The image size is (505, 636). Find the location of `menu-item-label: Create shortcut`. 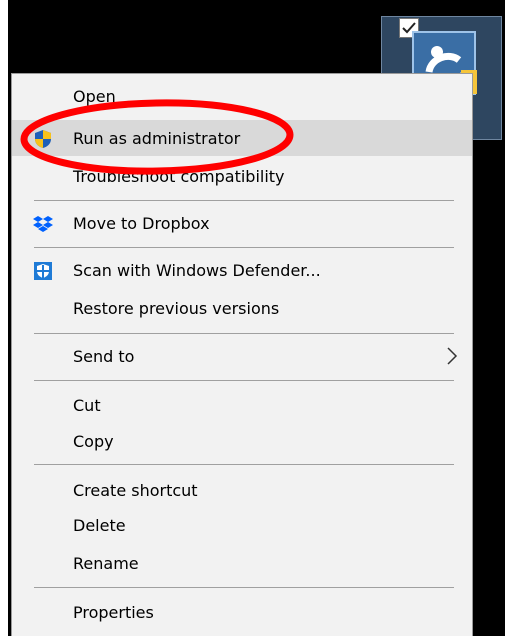

menu-item-label: Create shortcut is located at coordinates (135, 490).